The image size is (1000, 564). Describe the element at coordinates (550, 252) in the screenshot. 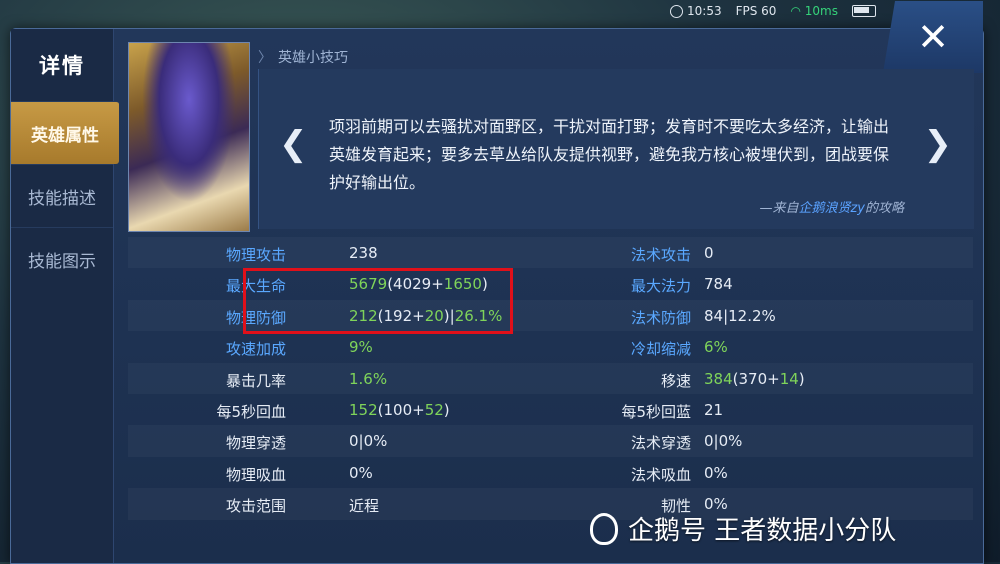

I see `stat-row: 物理攻击 238 法术攻击 0` at that location.